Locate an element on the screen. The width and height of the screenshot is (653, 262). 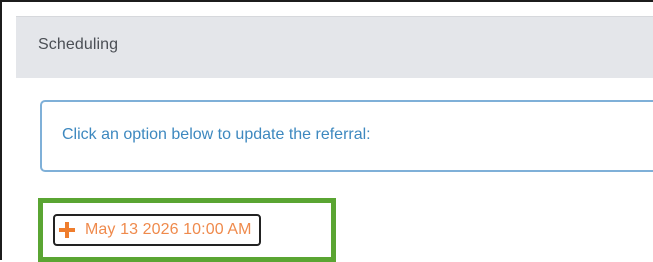
highlight-box: May 13 2026 10:00 AM is located at coordinates (187, 230).